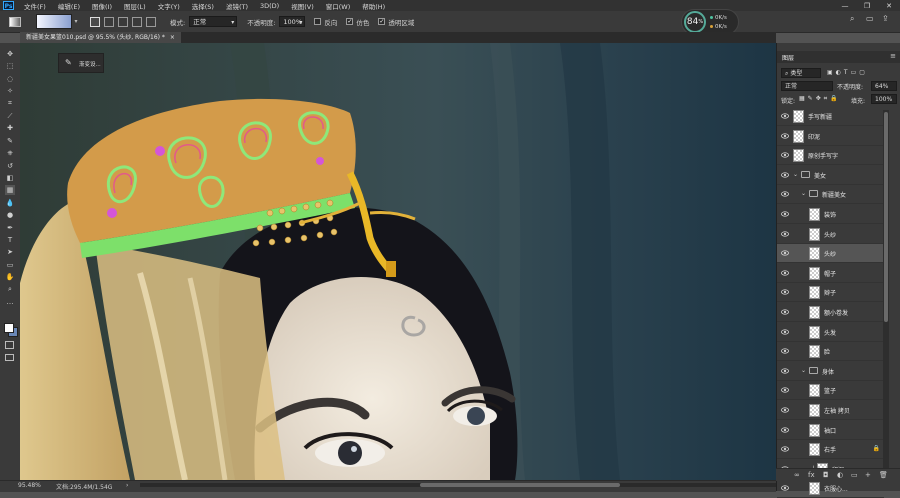 This screenshot has height=498, width=900. What do you see at coordinates (883, 475) in the screenshot?
I see `trash-icon: 🗑` at bounding box center [883, 475].